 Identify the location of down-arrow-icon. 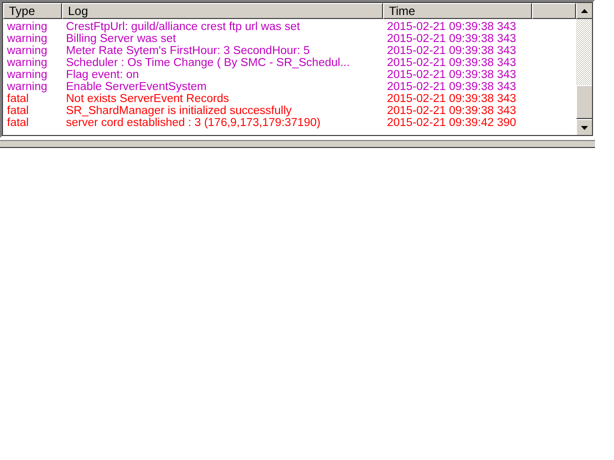
(584, 128).